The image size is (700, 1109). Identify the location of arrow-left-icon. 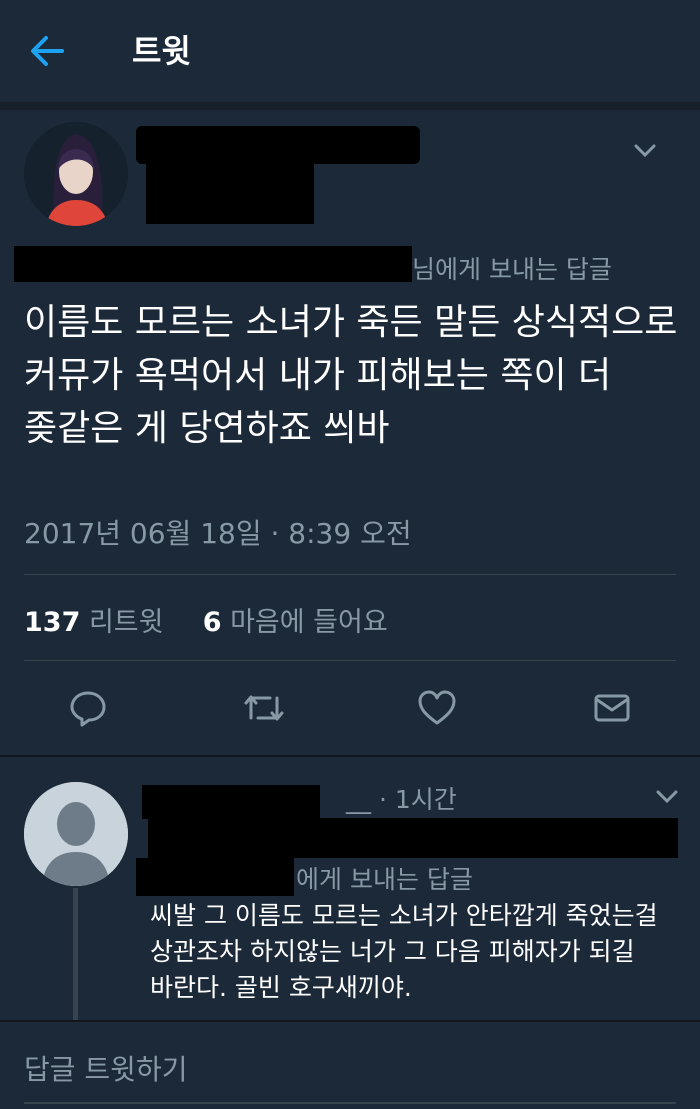
(47, 51).